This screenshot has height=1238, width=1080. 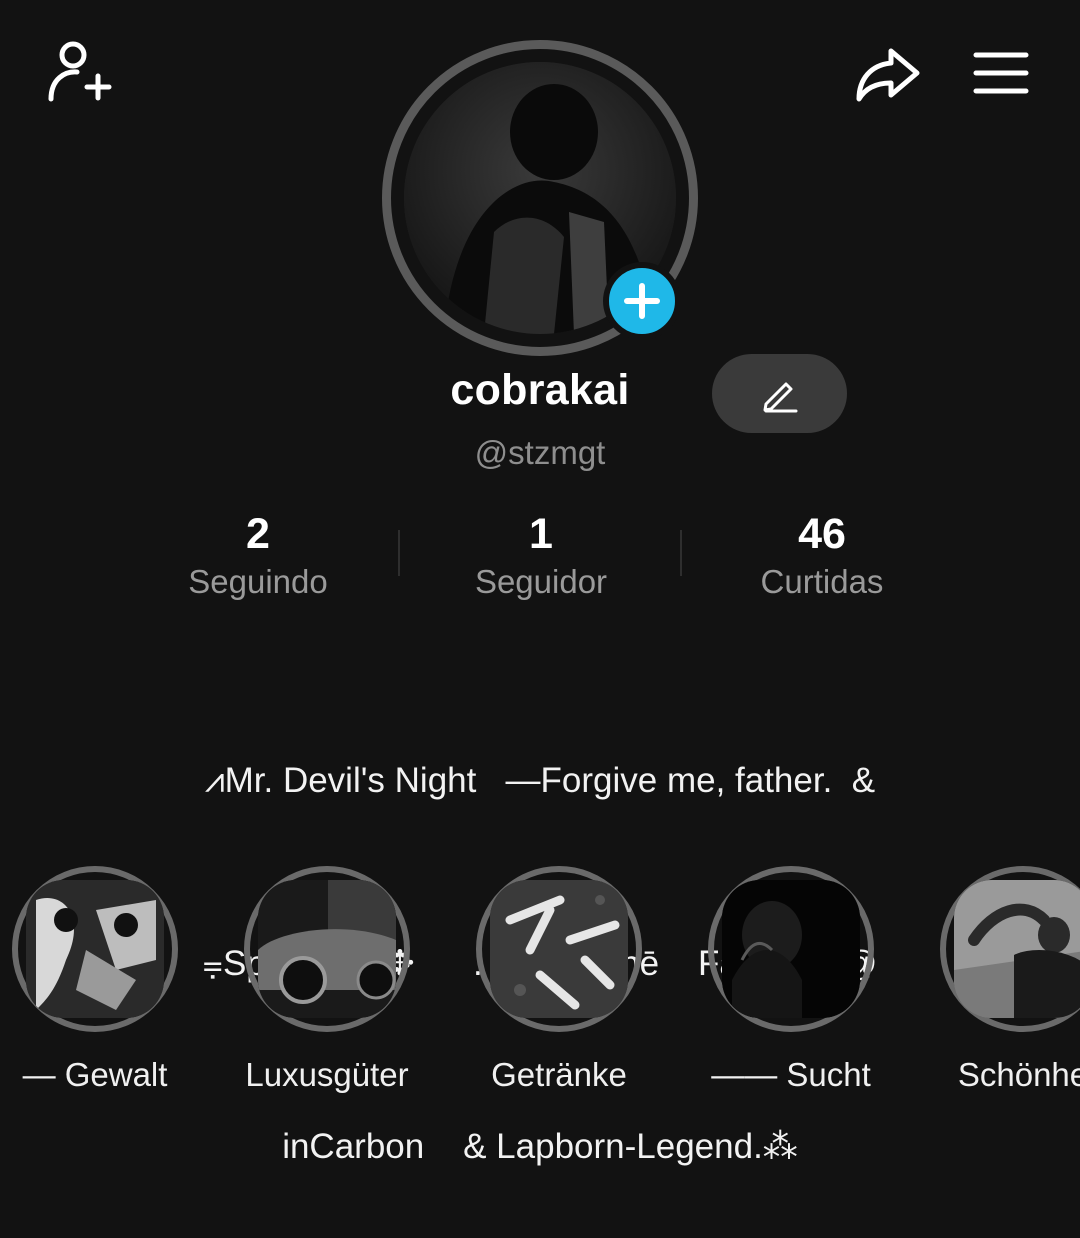 I want to click on plus-icon, so click(x=642, y=301).